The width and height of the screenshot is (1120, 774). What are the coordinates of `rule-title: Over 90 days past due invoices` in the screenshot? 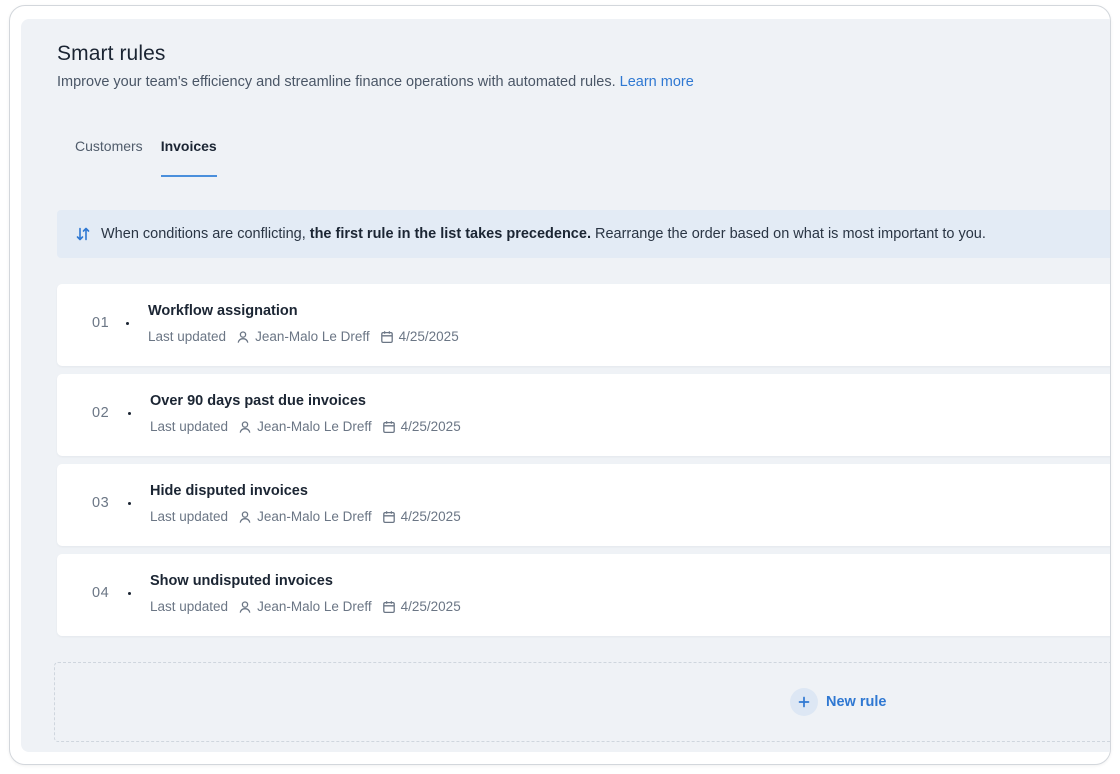 It's located at (258, 401).